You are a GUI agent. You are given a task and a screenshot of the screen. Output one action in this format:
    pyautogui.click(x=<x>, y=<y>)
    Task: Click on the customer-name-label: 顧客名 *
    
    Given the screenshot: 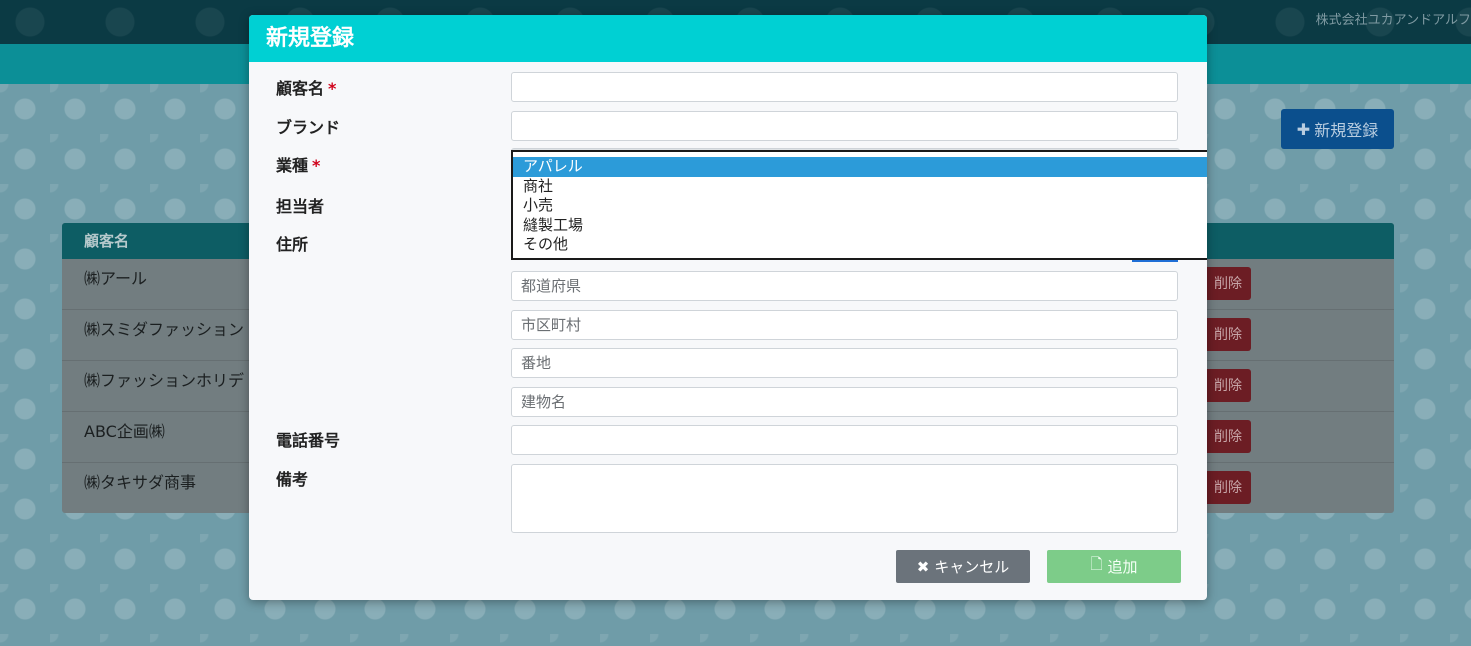 What is the action you would take?
    pyautogui.click(x=306, y=87)
    